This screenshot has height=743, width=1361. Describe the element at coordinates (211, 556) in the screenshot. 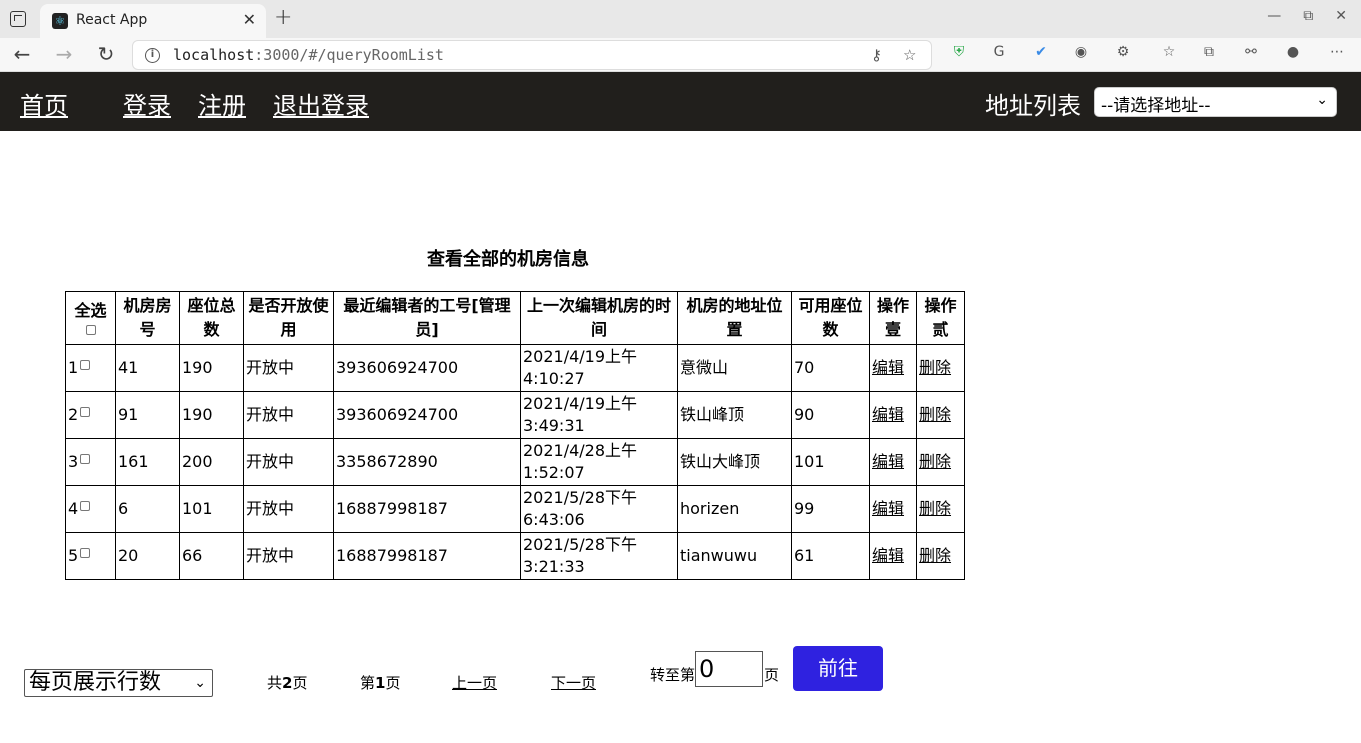

I see `seats-cell: 66` at that location.